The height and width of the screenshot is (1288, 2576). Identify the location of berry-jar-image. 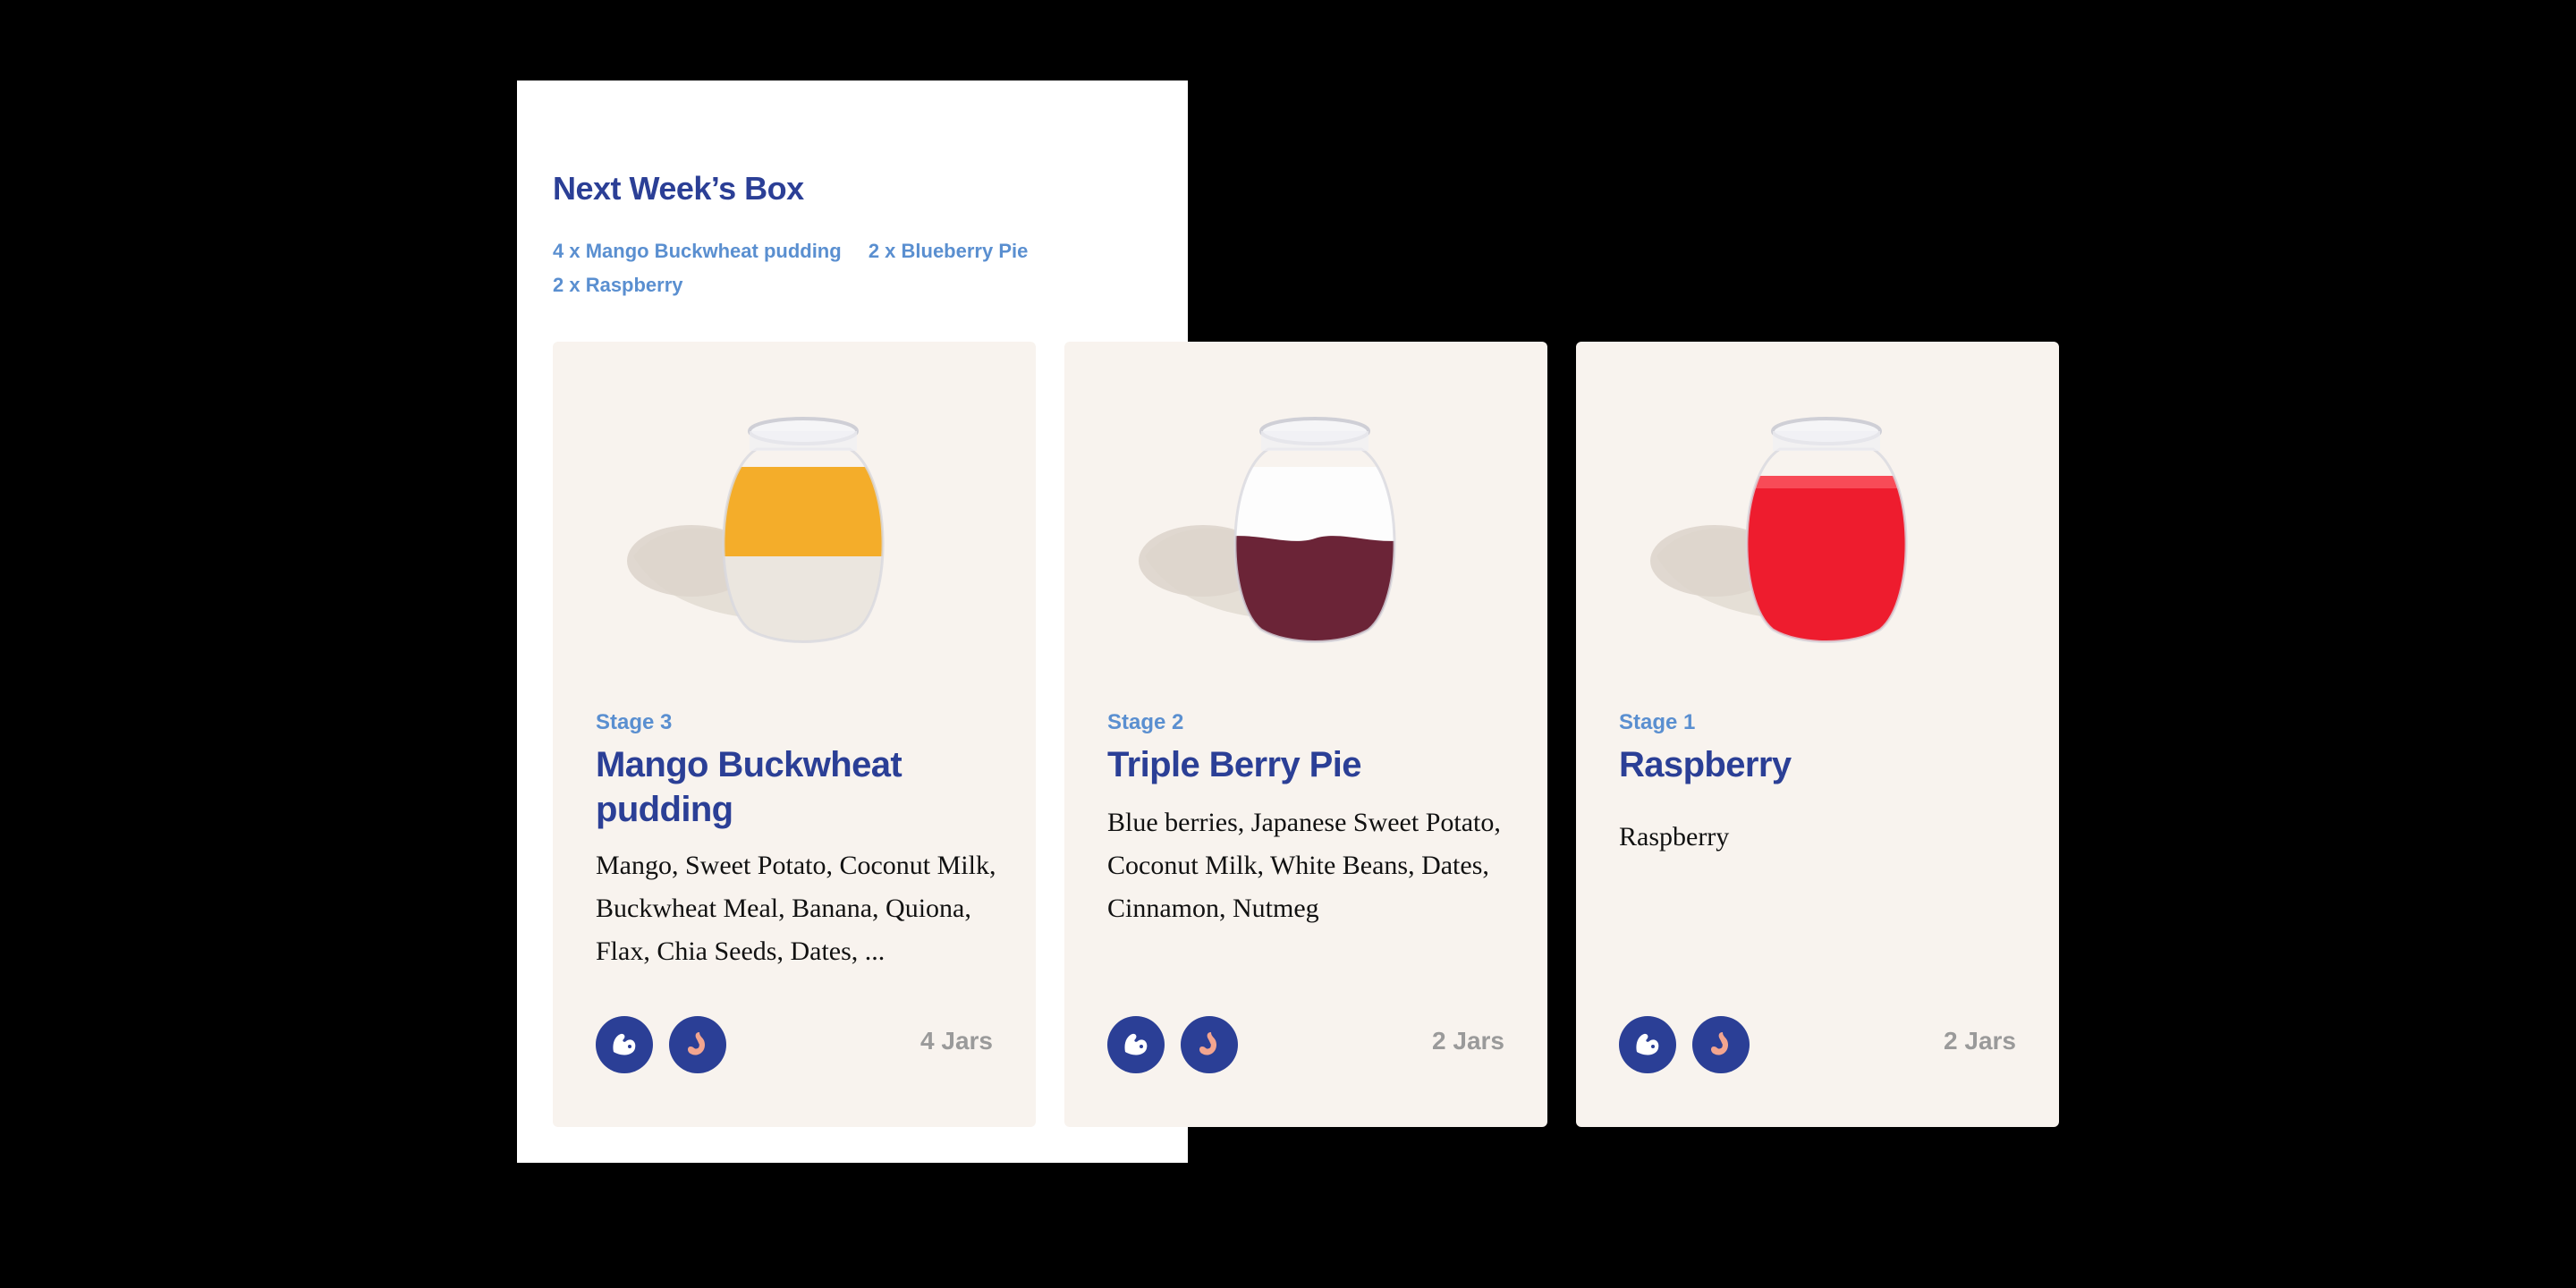
(1267, 530).